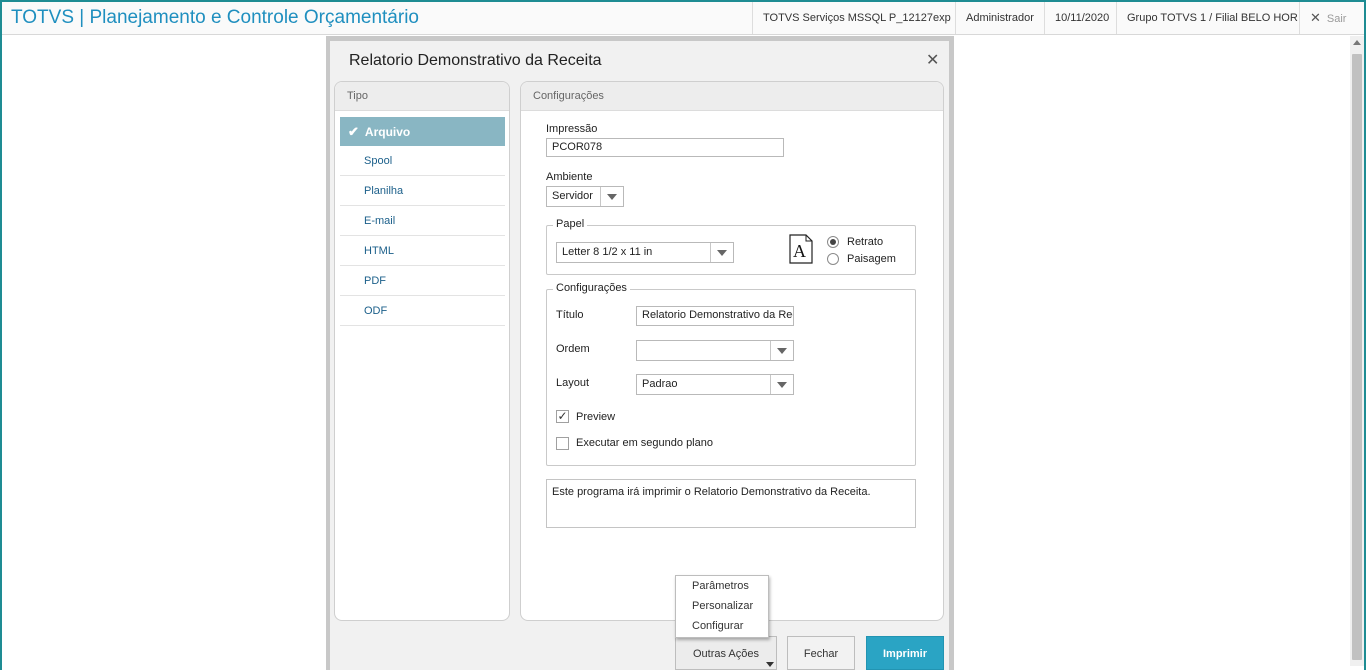 This screenshot has width=1366, height=671. What do you see at coordinates (1081, 18) in the screenshot?
I see `date-info: 10/11/2020` at bounding box center [1081, 18].